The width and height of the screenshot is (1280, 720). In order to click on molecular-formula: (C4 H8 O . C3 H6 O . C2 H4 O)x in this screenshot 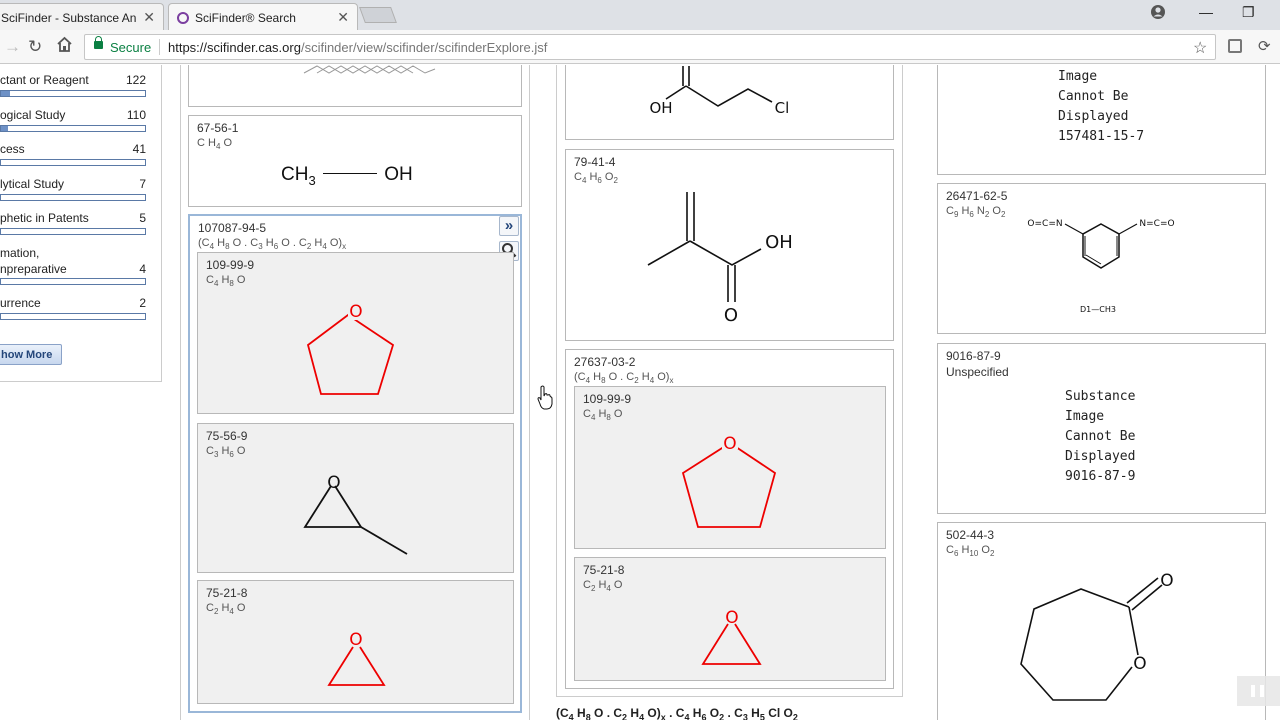, I will do `click(272, 244)`.